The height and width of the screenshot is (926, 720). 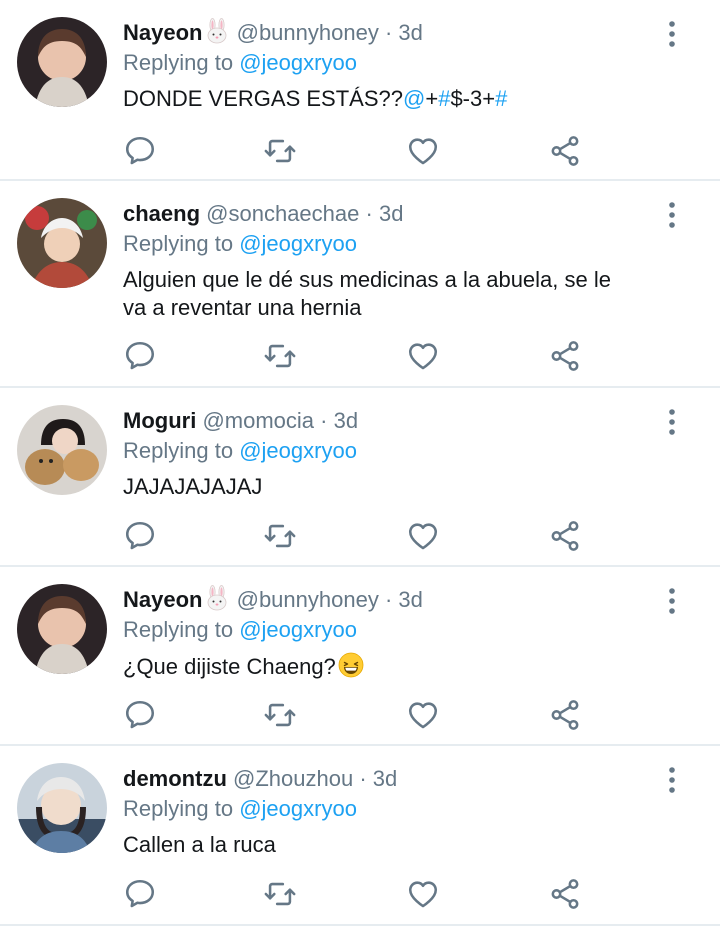 I want to click on display-name: demontzu, so click(x=175, y=778).